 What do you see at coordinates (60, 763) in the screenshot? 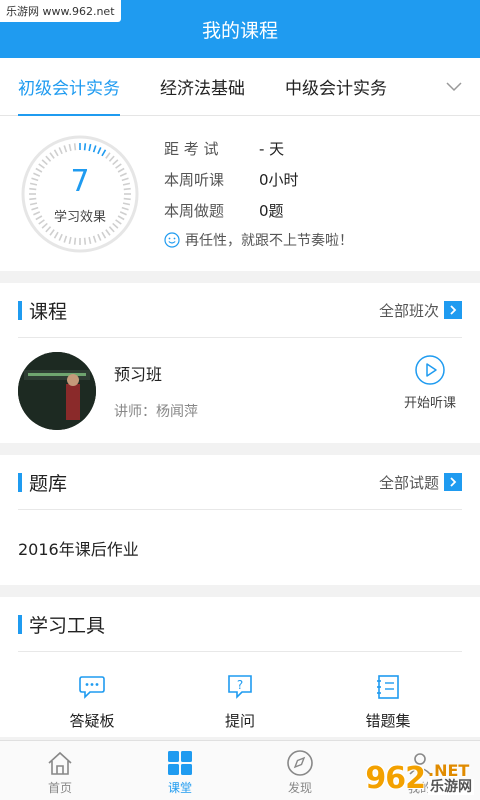
I see `home-icon` at bounding box center [60, 763].